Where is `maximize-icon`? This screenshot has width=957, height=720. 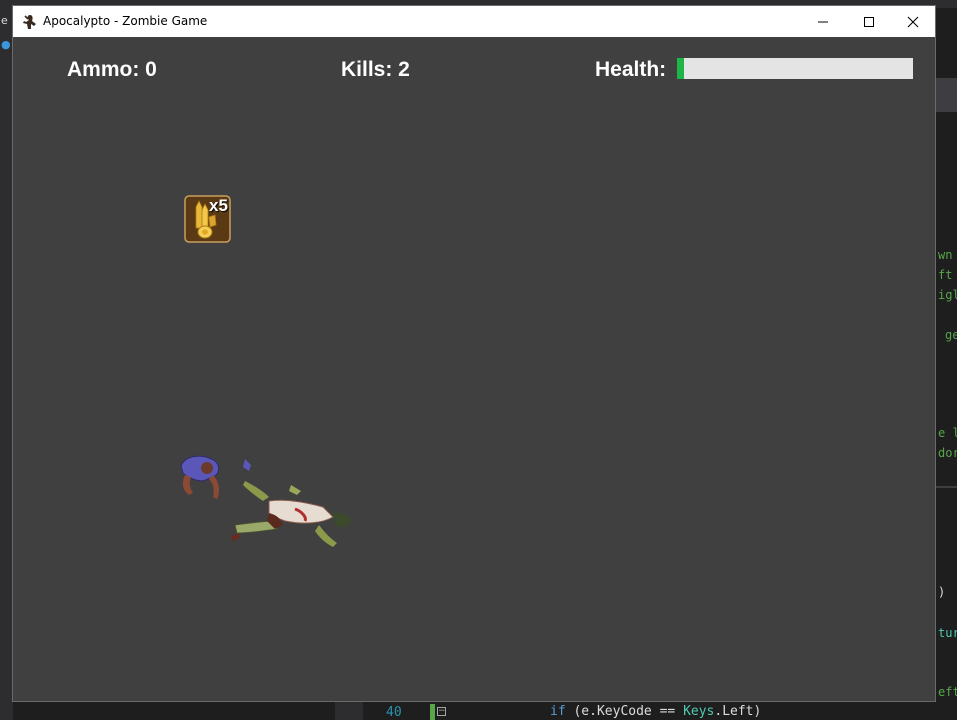 maximize-icon is located at coordinates (869, 22).